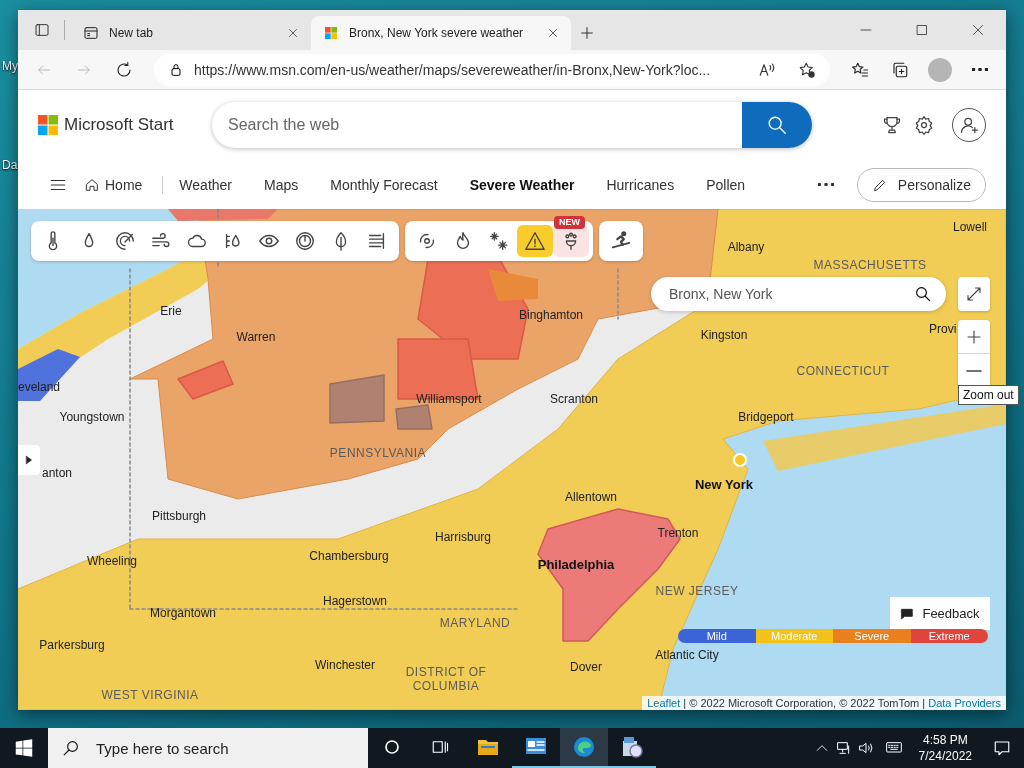 The height and width of the screenshot is (768, 1024). I want to click on person-plus-icon, so click(969, 125).